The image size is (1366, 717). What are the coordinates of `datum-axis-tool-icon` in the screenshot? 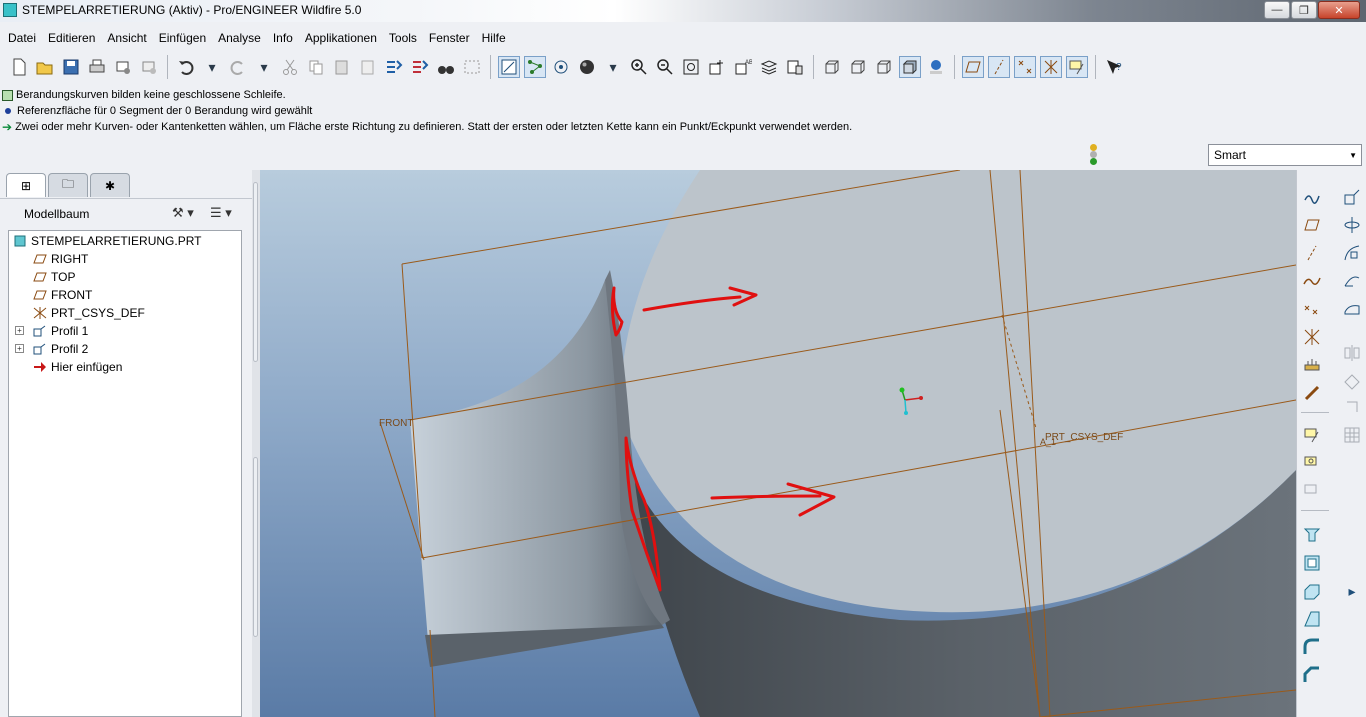 It's located at (1312, 253).